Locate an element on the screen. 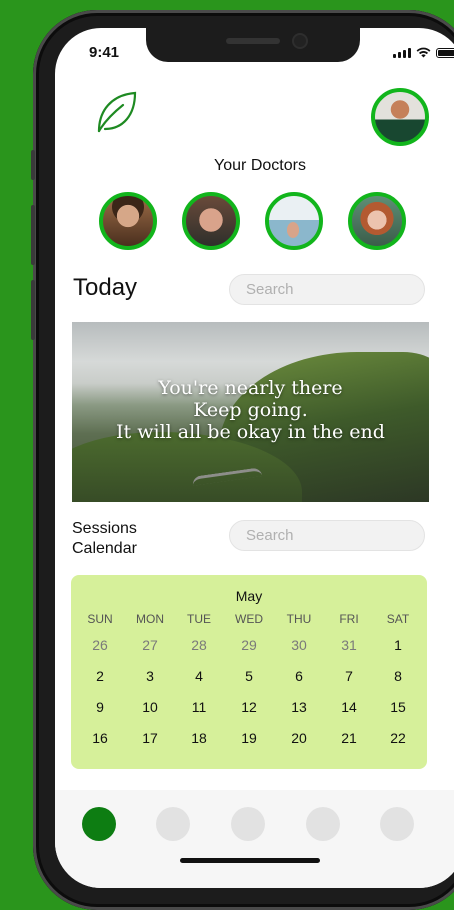 This screenshot has width=454, height=910. profile-avatar is located at coordinates (400, 117).